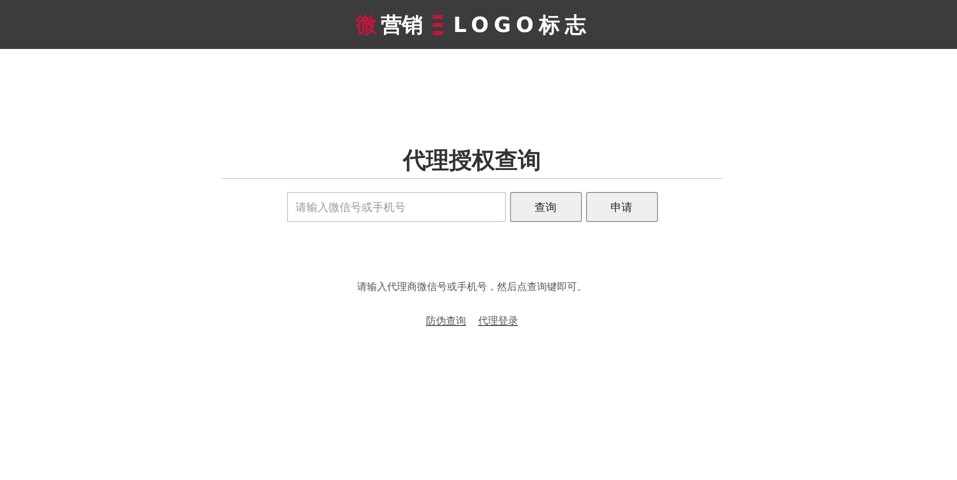 This screenshot has width=957, height=480. Describe the element at coordinates (446, 321) in the screenshot. I see `footer-link: 防伪查询` at that location.